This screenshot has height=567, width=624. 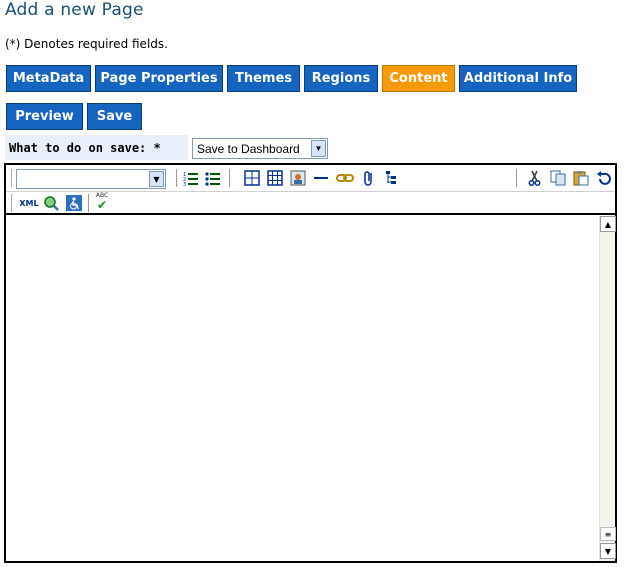 What do you see at coordinates (184, 184) in the screenshot?
I see `svg-text: 3` at bounding box center [184, 184].